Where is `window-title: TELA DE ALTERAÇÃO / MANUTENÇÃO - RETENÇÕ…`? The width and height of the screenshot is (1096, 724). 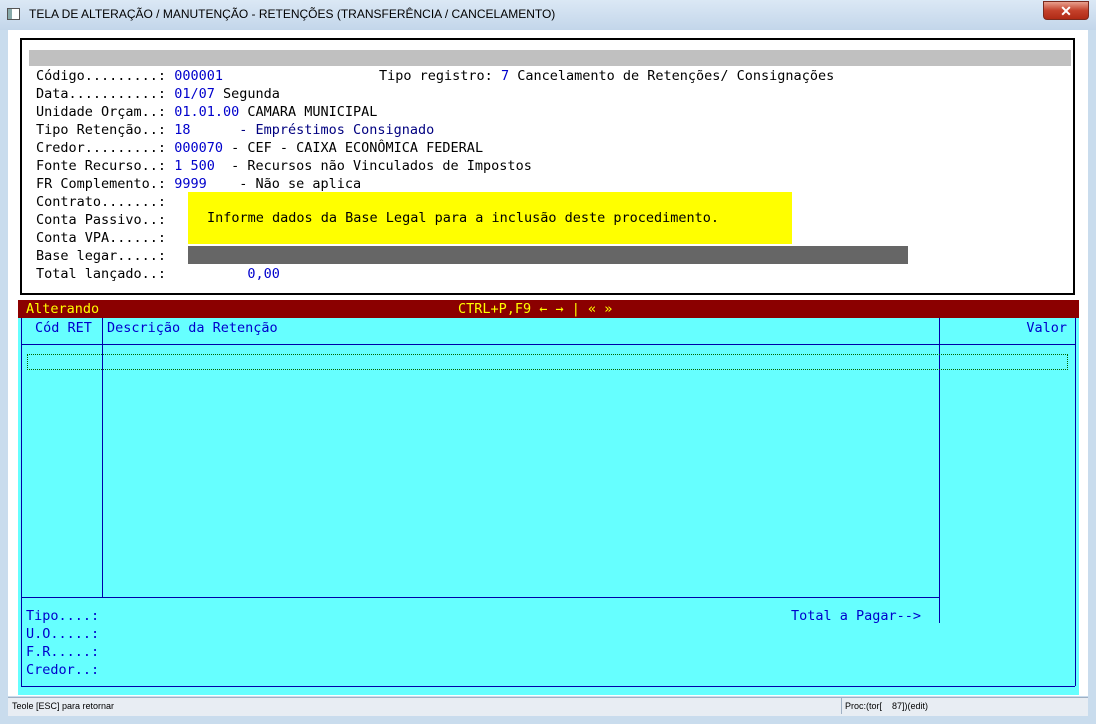 window-title: TELA DE ALTERAÇÃO / MANUTENÇÃO - RETENÇÕ… is located at coordinates (292, 14).